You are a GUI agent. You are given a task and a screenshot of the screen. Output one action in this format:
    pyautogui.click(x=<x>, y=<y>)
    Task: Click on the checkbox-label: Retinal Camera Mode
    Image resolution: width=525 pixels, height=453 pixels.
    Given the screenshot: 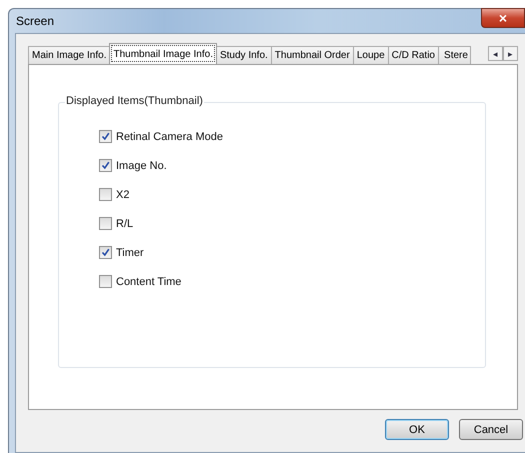 What is the action you would take?
    pyautogui.click(x=169, y=136)
    